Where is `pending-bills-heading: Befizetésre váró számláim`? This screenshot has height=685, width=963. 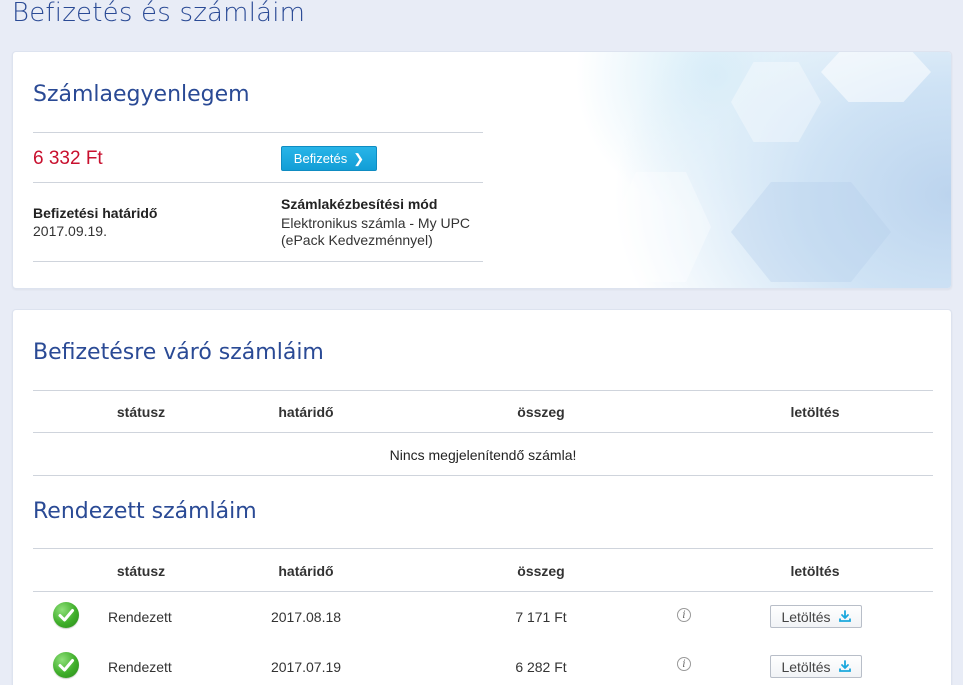 pending-bills-heading: Befizetésre váró számláim is located at coordinates (178, 352).